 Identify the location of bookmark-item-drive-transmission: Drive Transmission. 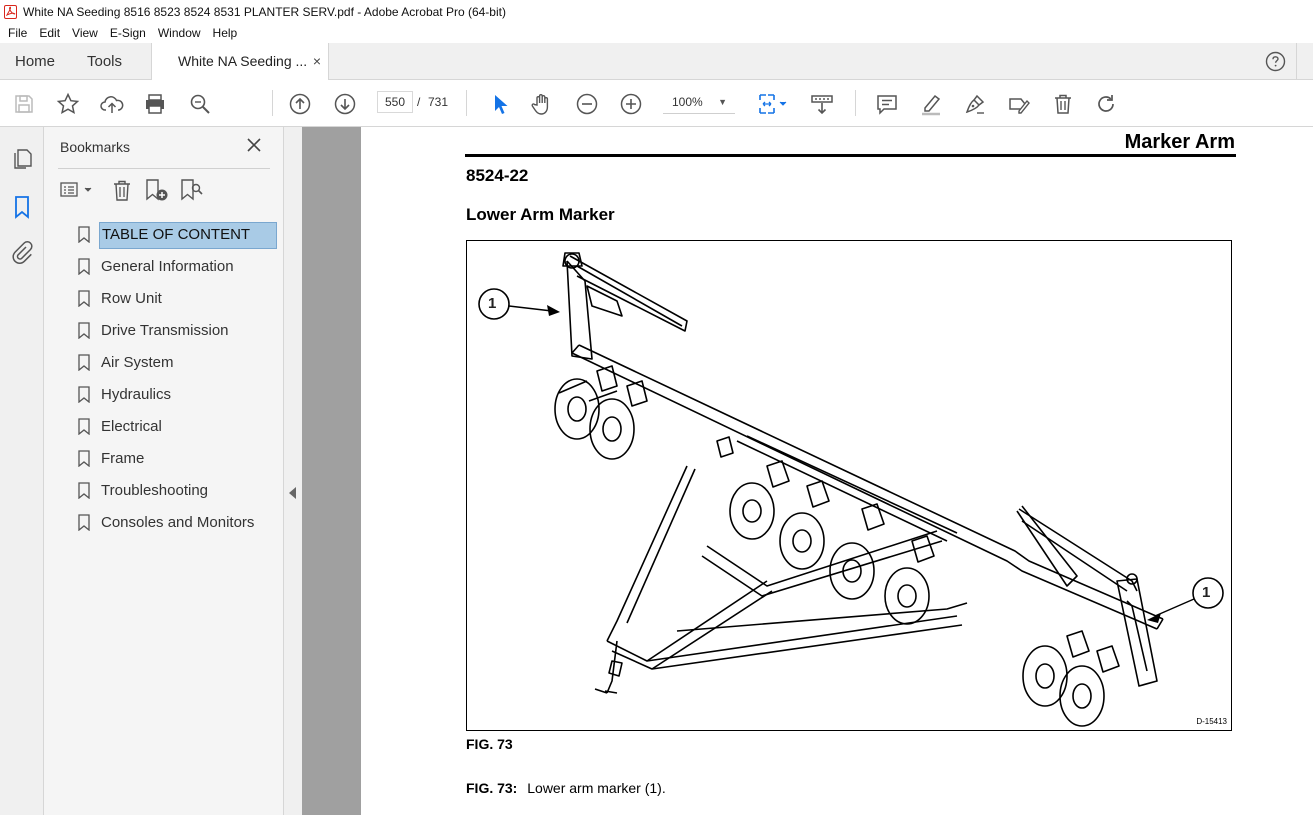
(181, 331).